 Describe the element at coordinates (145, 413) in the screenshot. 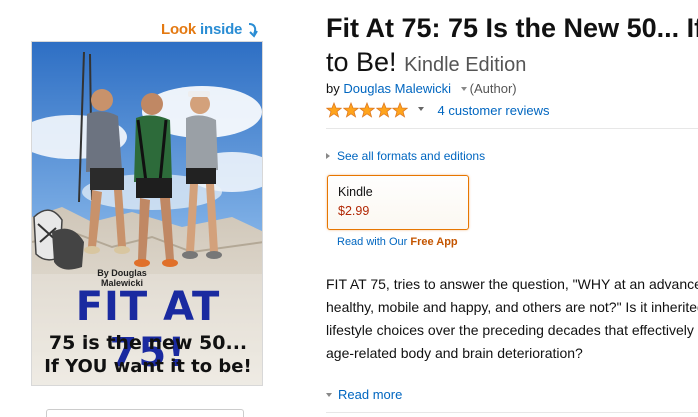

I see `cover-thumbnail-strip` at that location.